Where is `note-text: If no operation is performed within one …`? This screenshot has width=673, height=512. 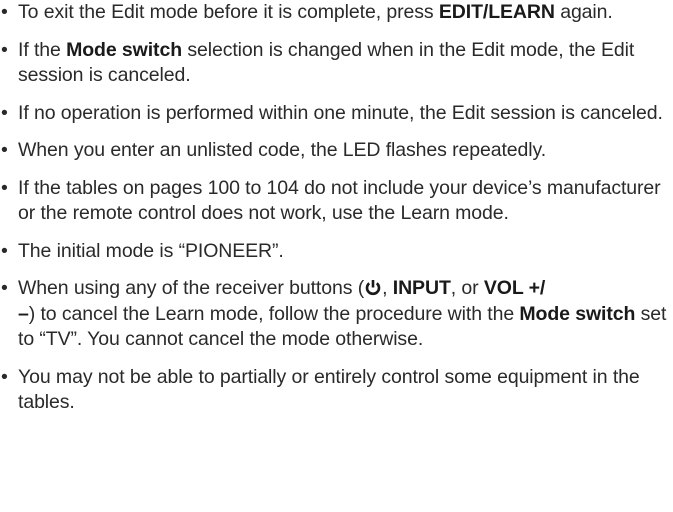
note-text: If no operation is performed within one … is located at coordinates (340, 112).